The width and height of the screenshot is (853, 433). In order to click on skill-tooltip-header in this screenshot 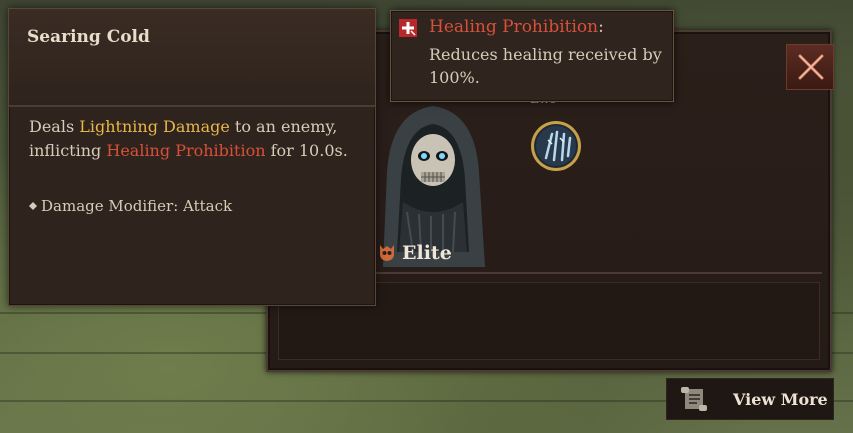, I will do `click(192, 58)`.